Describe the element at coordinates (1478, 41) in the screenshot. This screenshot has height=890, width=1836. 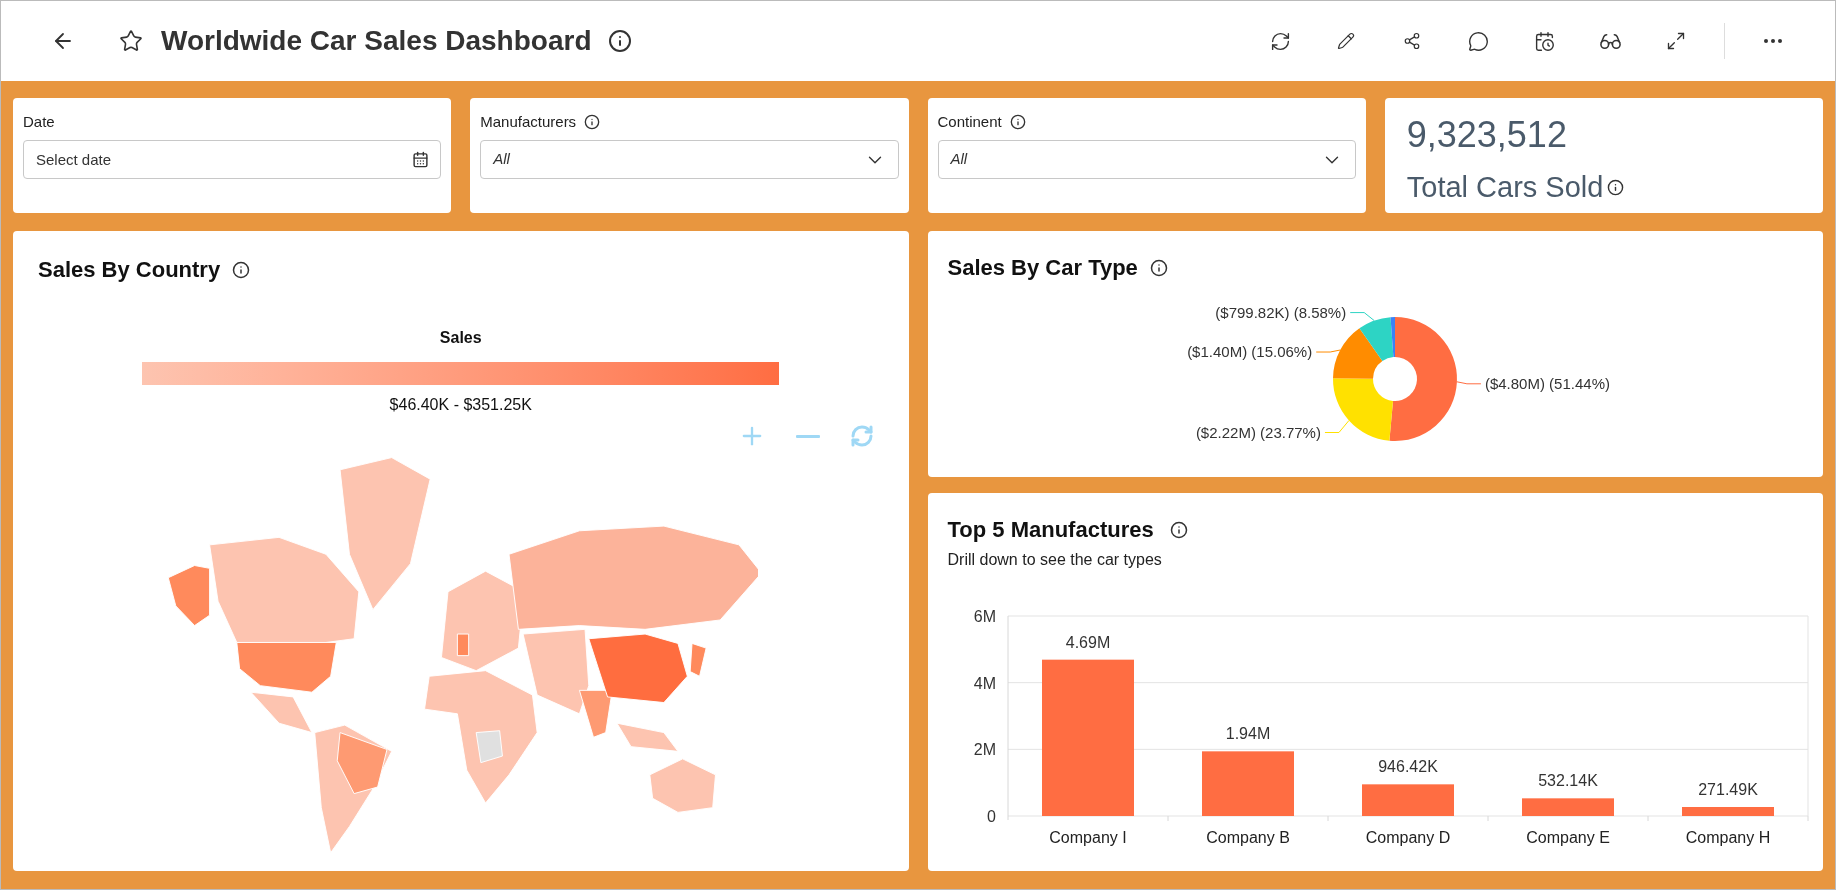
I see `speech-bubble-icon` at that location.